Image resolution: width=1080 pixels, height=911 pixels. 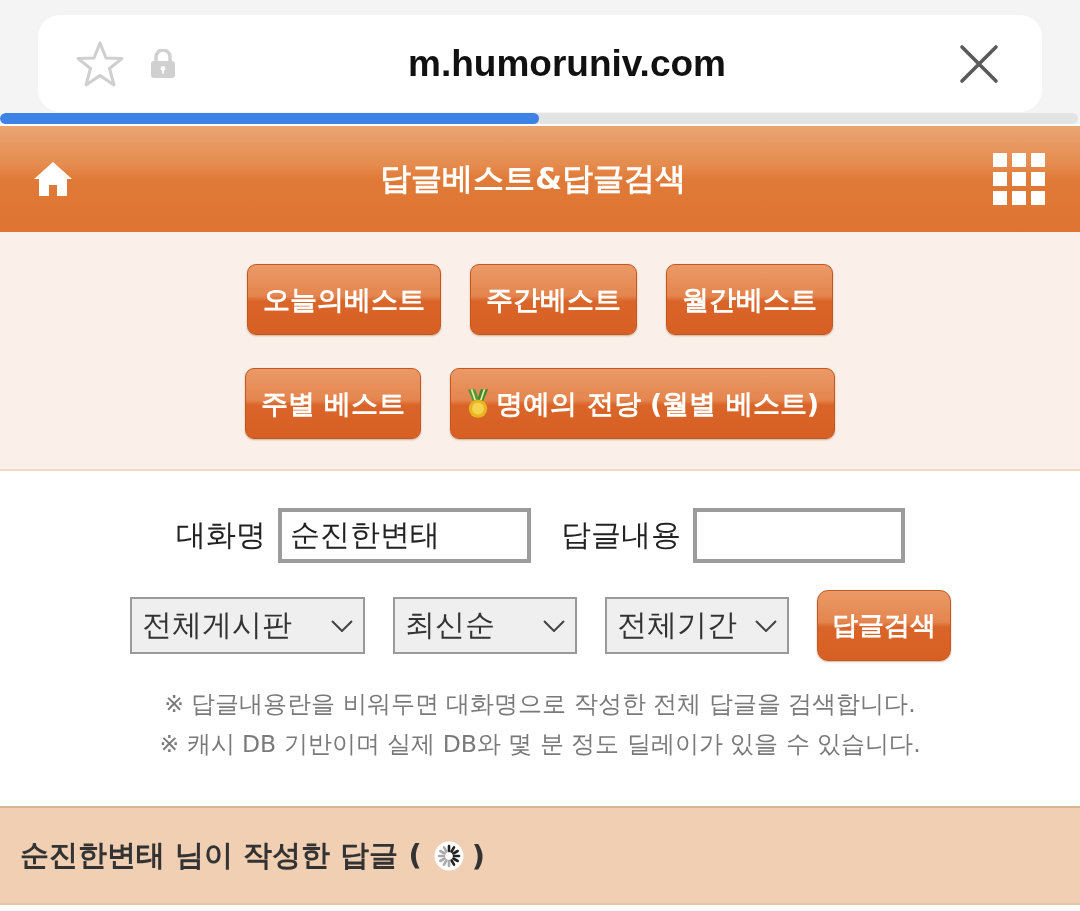 I want to click on results-title: 순진한변태 님이 작성한 답글 (, so click(x=221, y=855).